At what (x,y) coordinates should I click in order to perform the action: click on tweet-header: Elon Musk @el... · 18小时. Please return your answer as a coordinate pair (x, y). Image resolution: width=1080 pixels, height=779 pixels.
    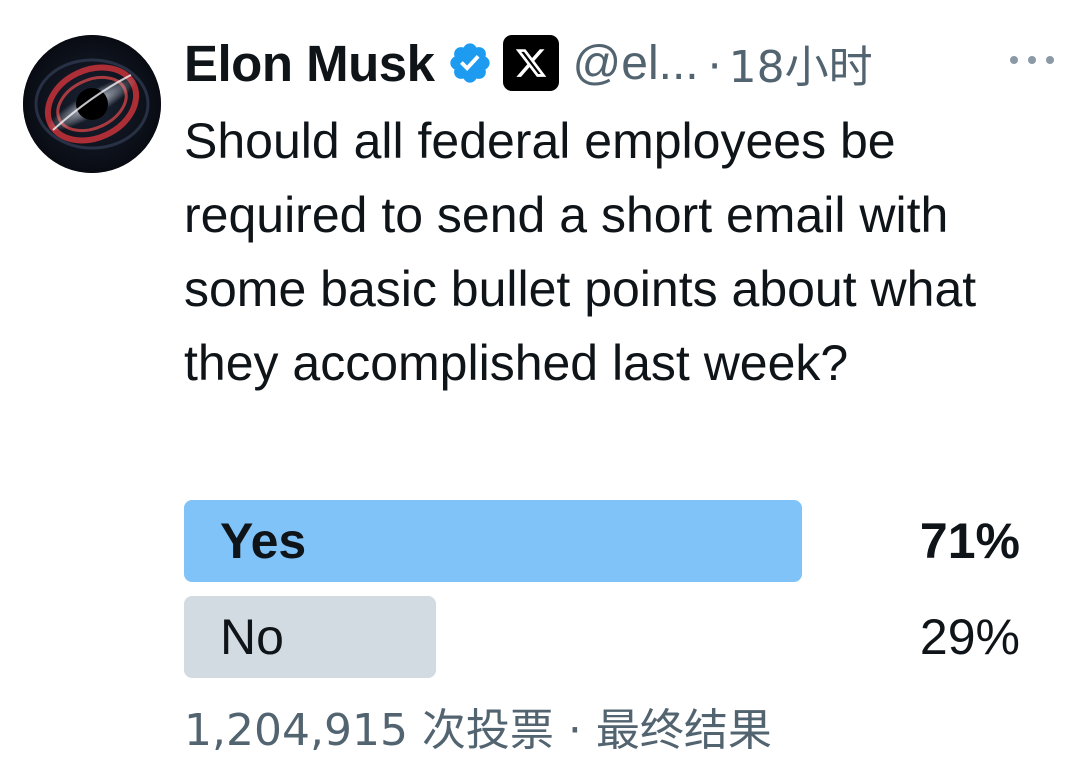
    Looking at the image, I should click on (528, 63).